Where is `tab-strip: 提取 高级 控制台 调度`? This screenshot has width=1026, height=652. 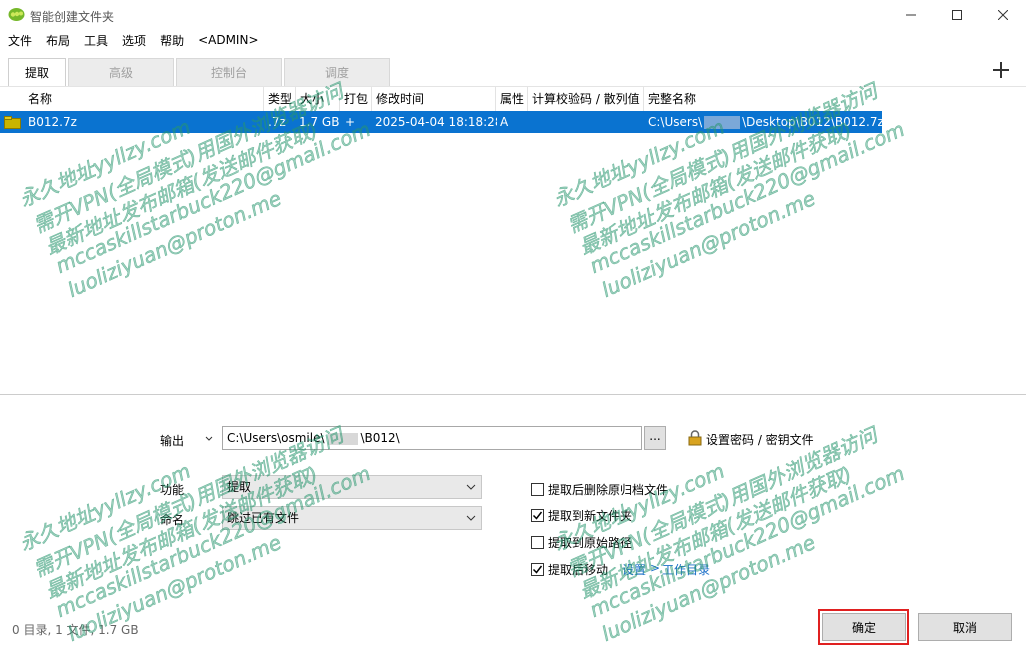 tab-strip: 提取 高级 控制台 调度 is located at coordinates (200, 72).